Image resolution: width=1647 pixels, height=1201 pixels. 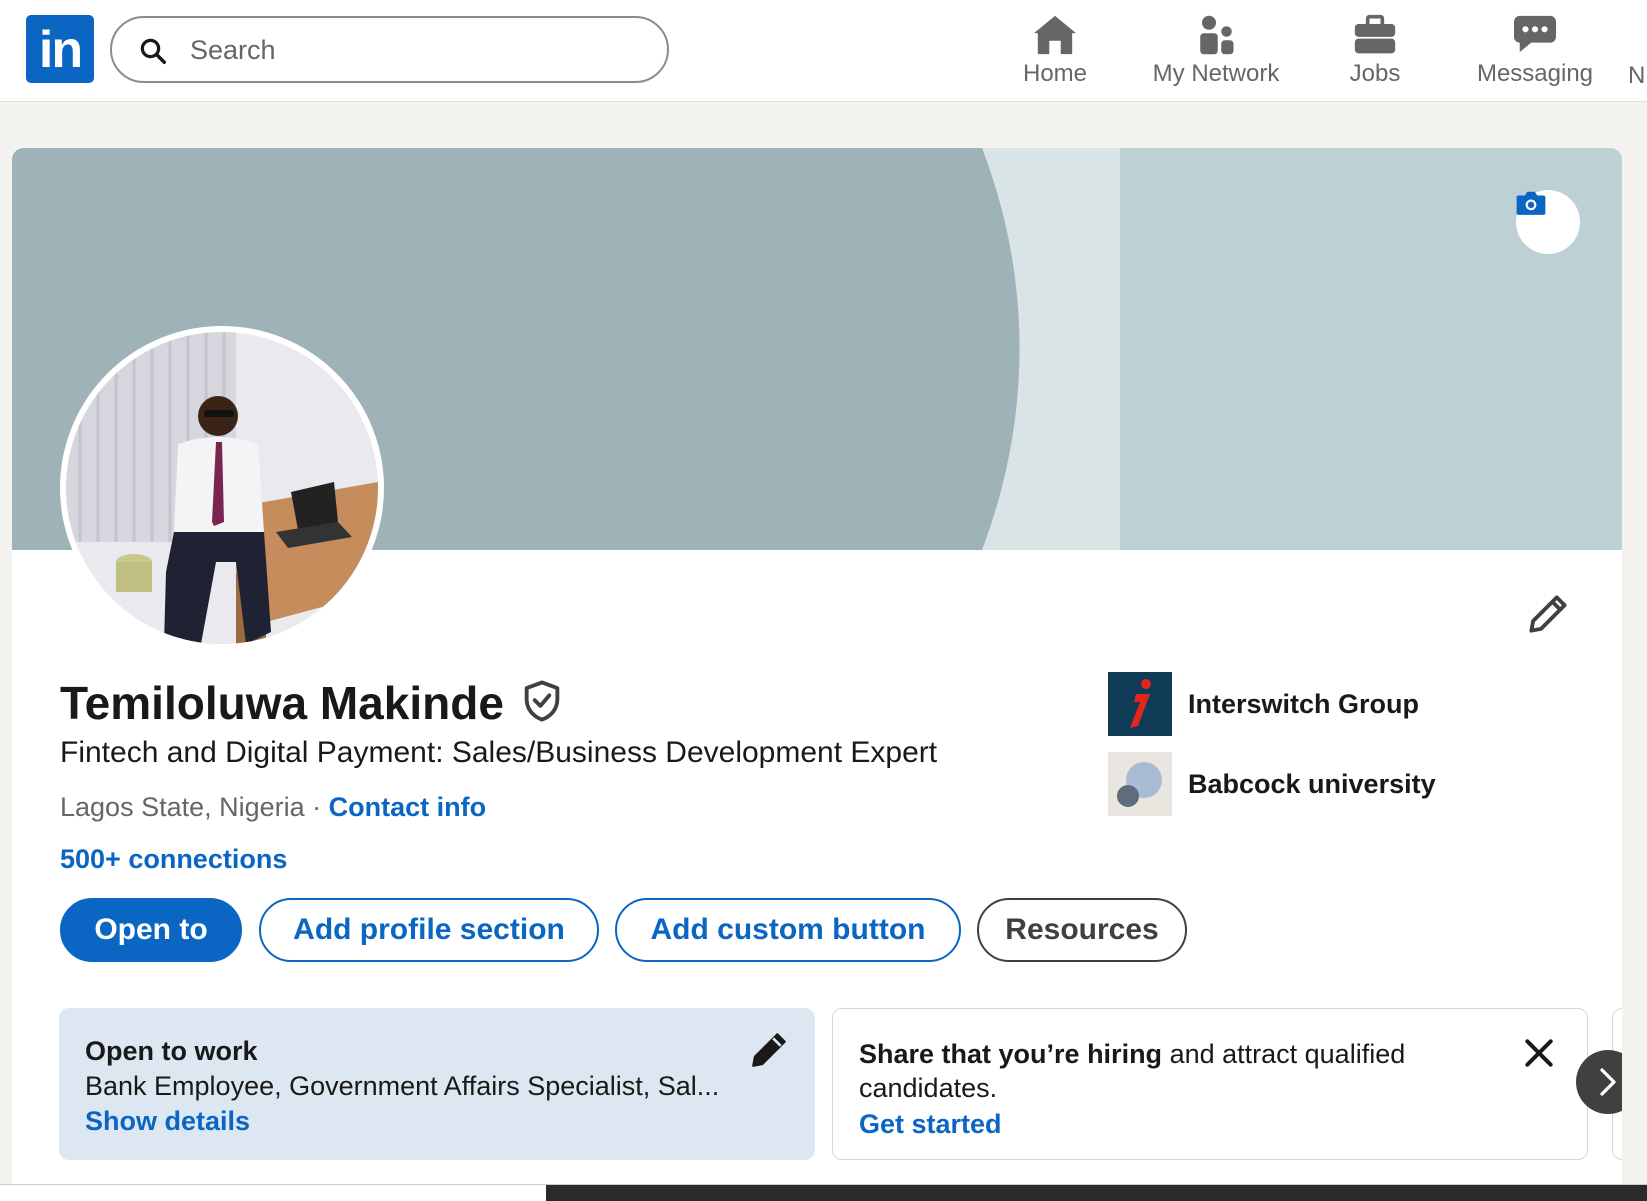 I want to click on search-box, so click(x=389, y=49).